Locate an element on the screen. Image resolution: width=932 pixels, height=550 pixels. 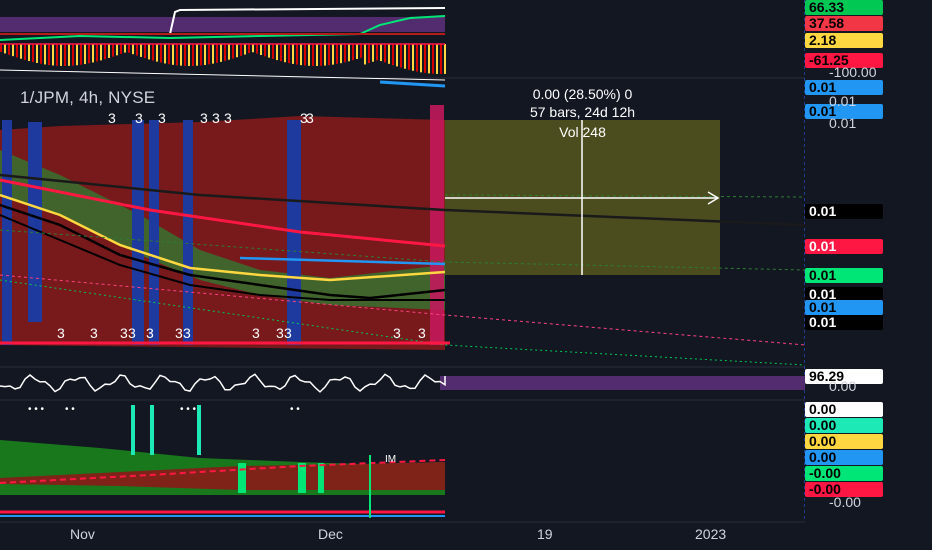
measure-range: 57 bars, 24d 12h is located at coordinates (582, 112).